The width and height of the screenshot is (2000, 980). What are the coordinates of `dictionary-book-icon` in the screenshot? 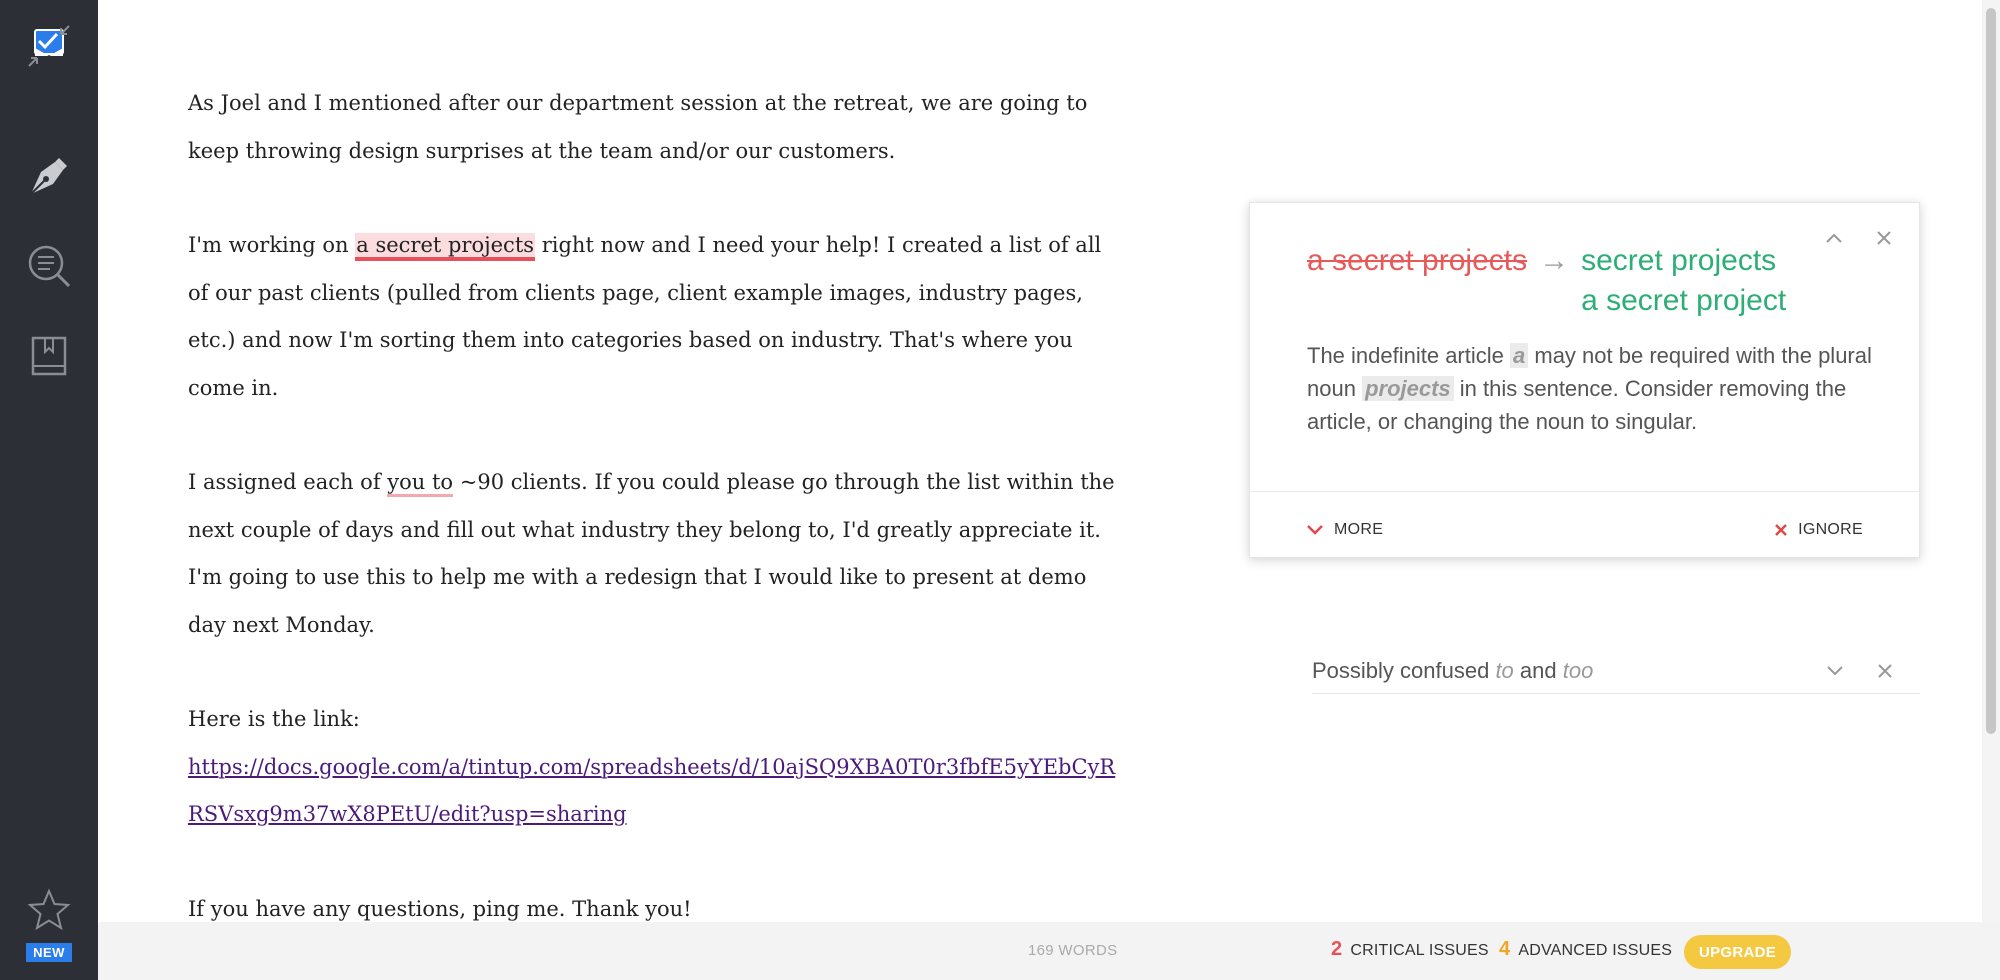 It's located at (49, 356).